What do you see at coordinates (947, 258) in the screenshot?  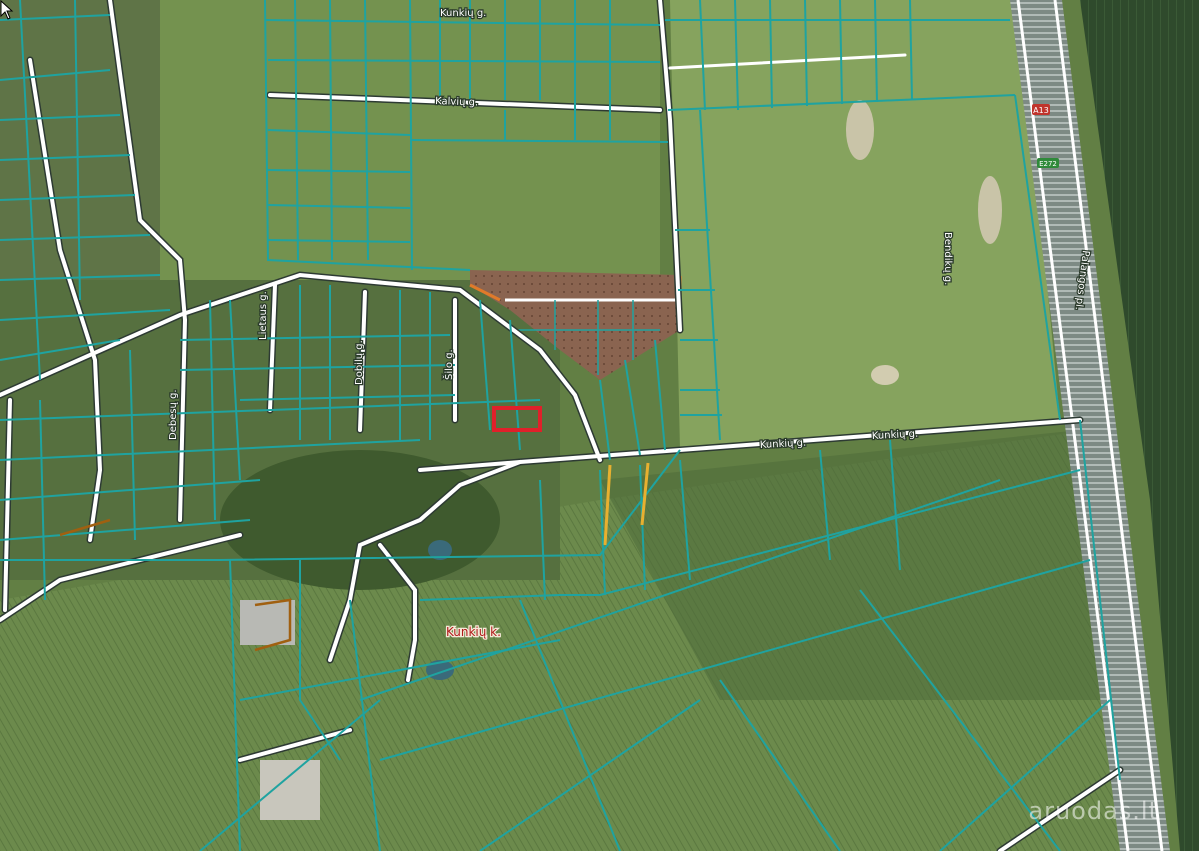 I see `street-label: Bendikų g.` at bounding box center [947, 258].